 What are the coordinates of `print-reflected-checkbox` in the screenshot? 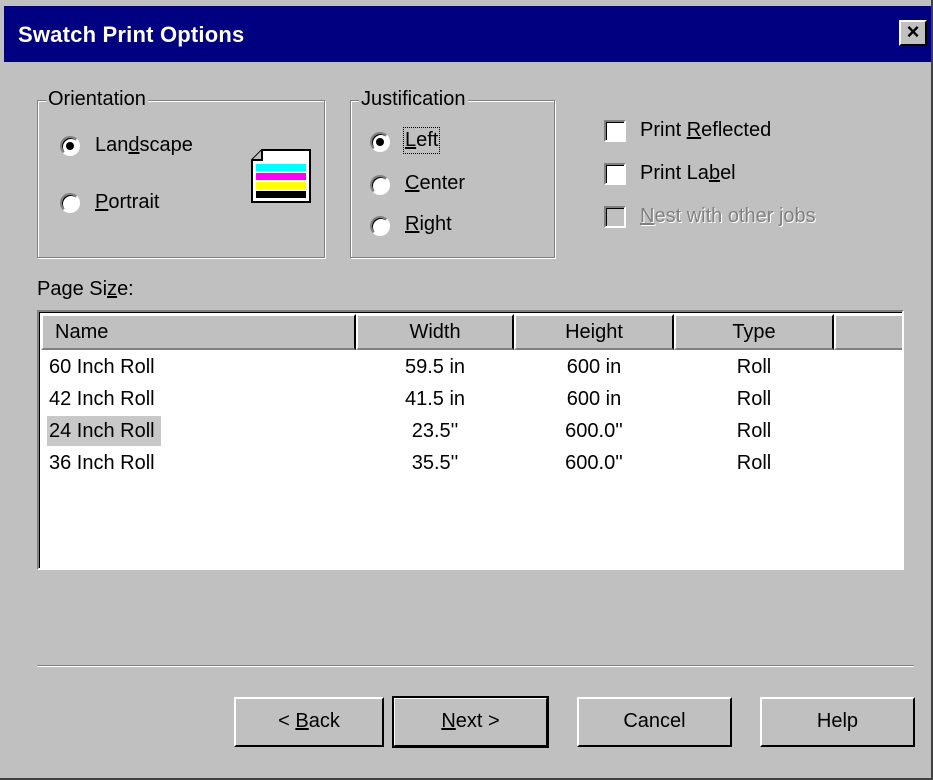 It's located at (615, 131).